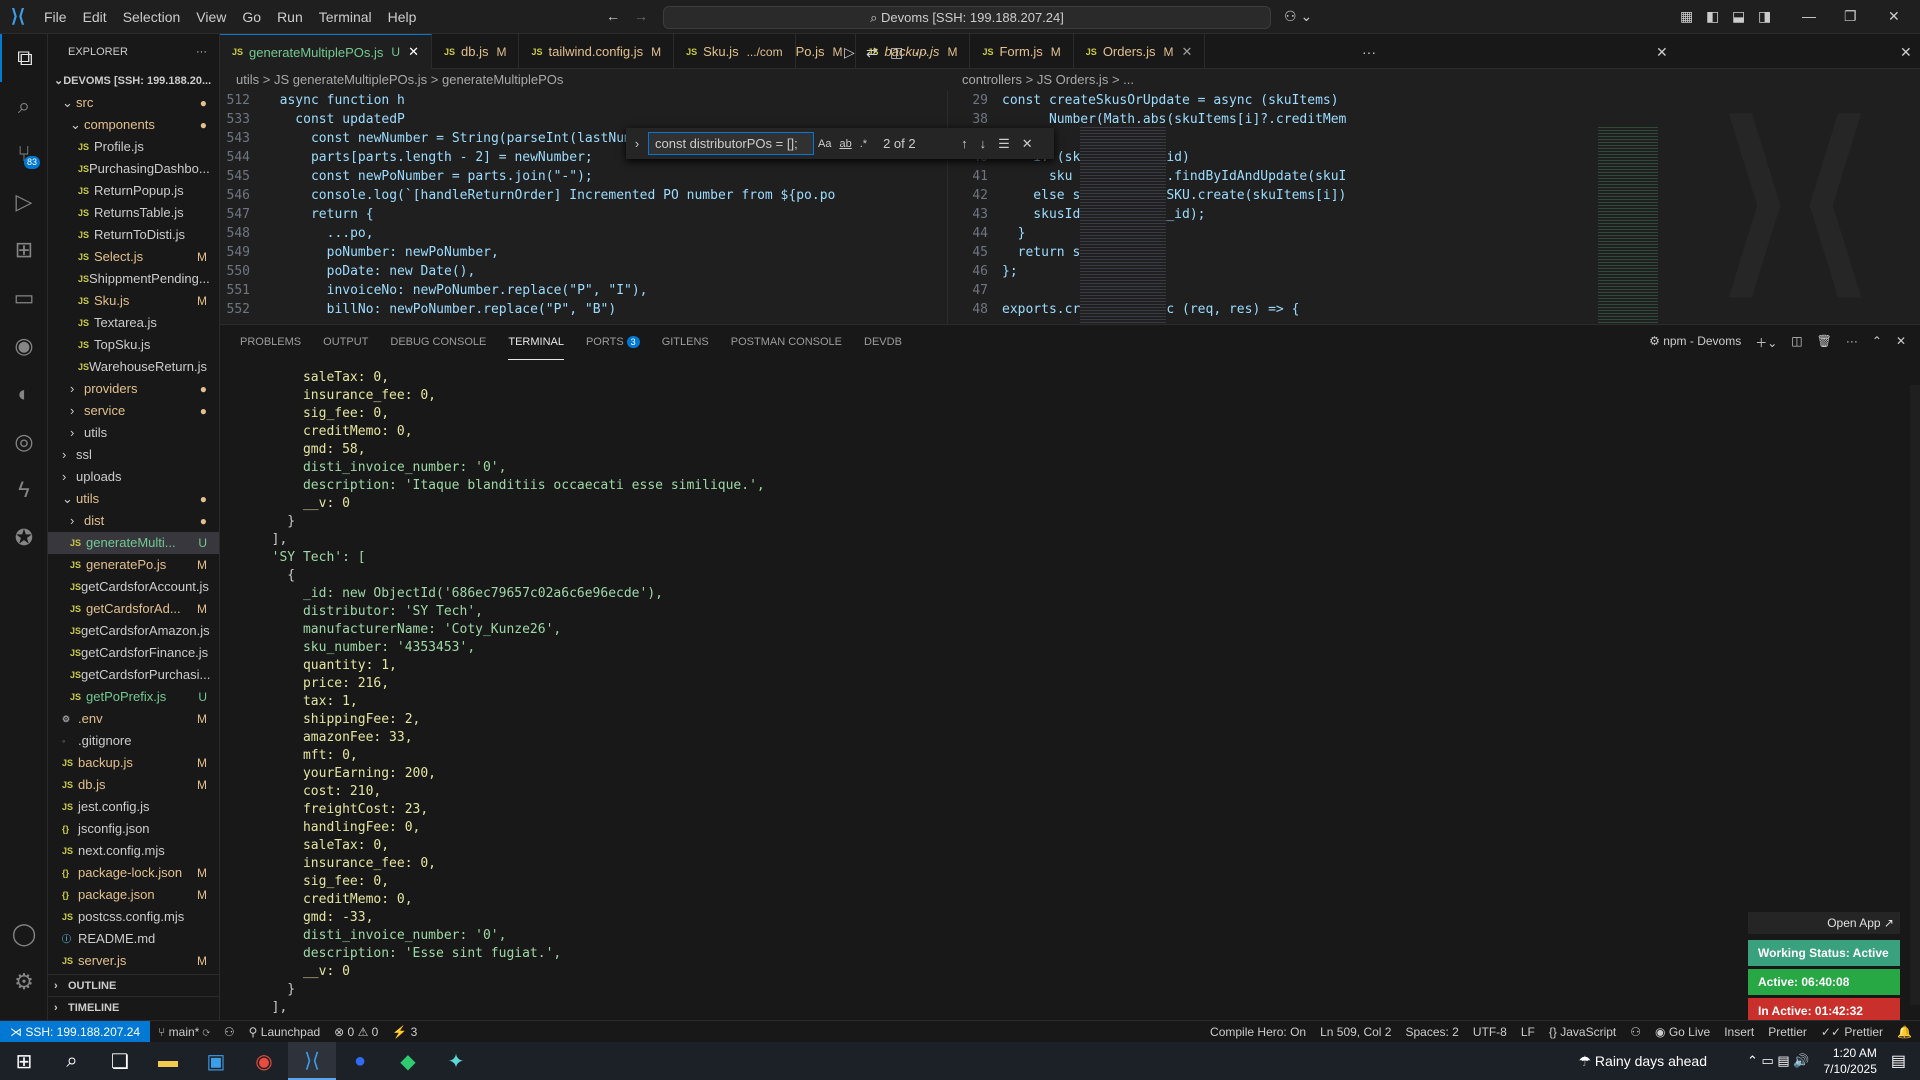 The width and height of the screenshot is (1920, 1080). I want to click on remote-explorer-icon: ▭, so click(24, 298).